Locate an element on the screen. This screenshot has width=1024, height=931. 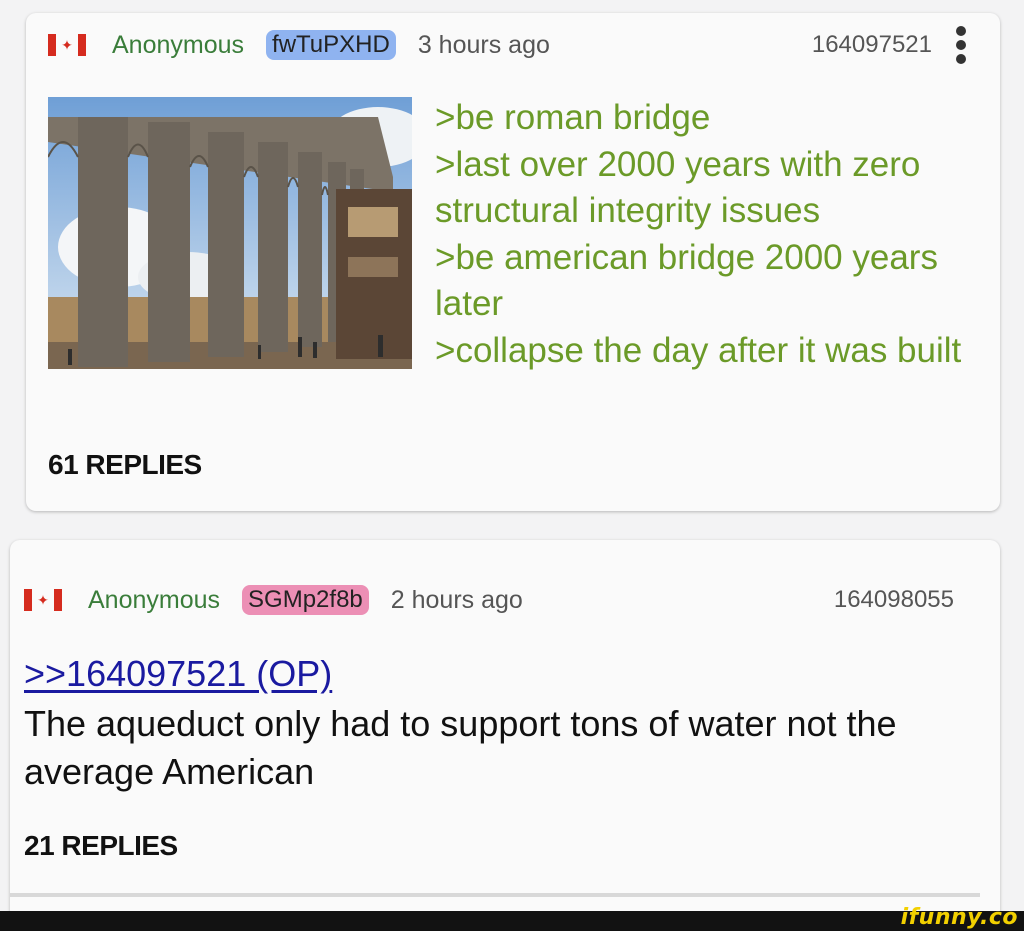
timestamp: 2 hours ago is located at coordinates (456, 599).